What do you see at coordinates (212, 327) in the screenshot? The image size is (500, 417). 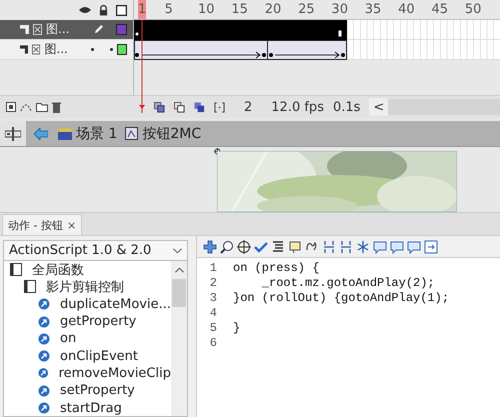 I see `line-number: 5` at bounding box center [212, 327].